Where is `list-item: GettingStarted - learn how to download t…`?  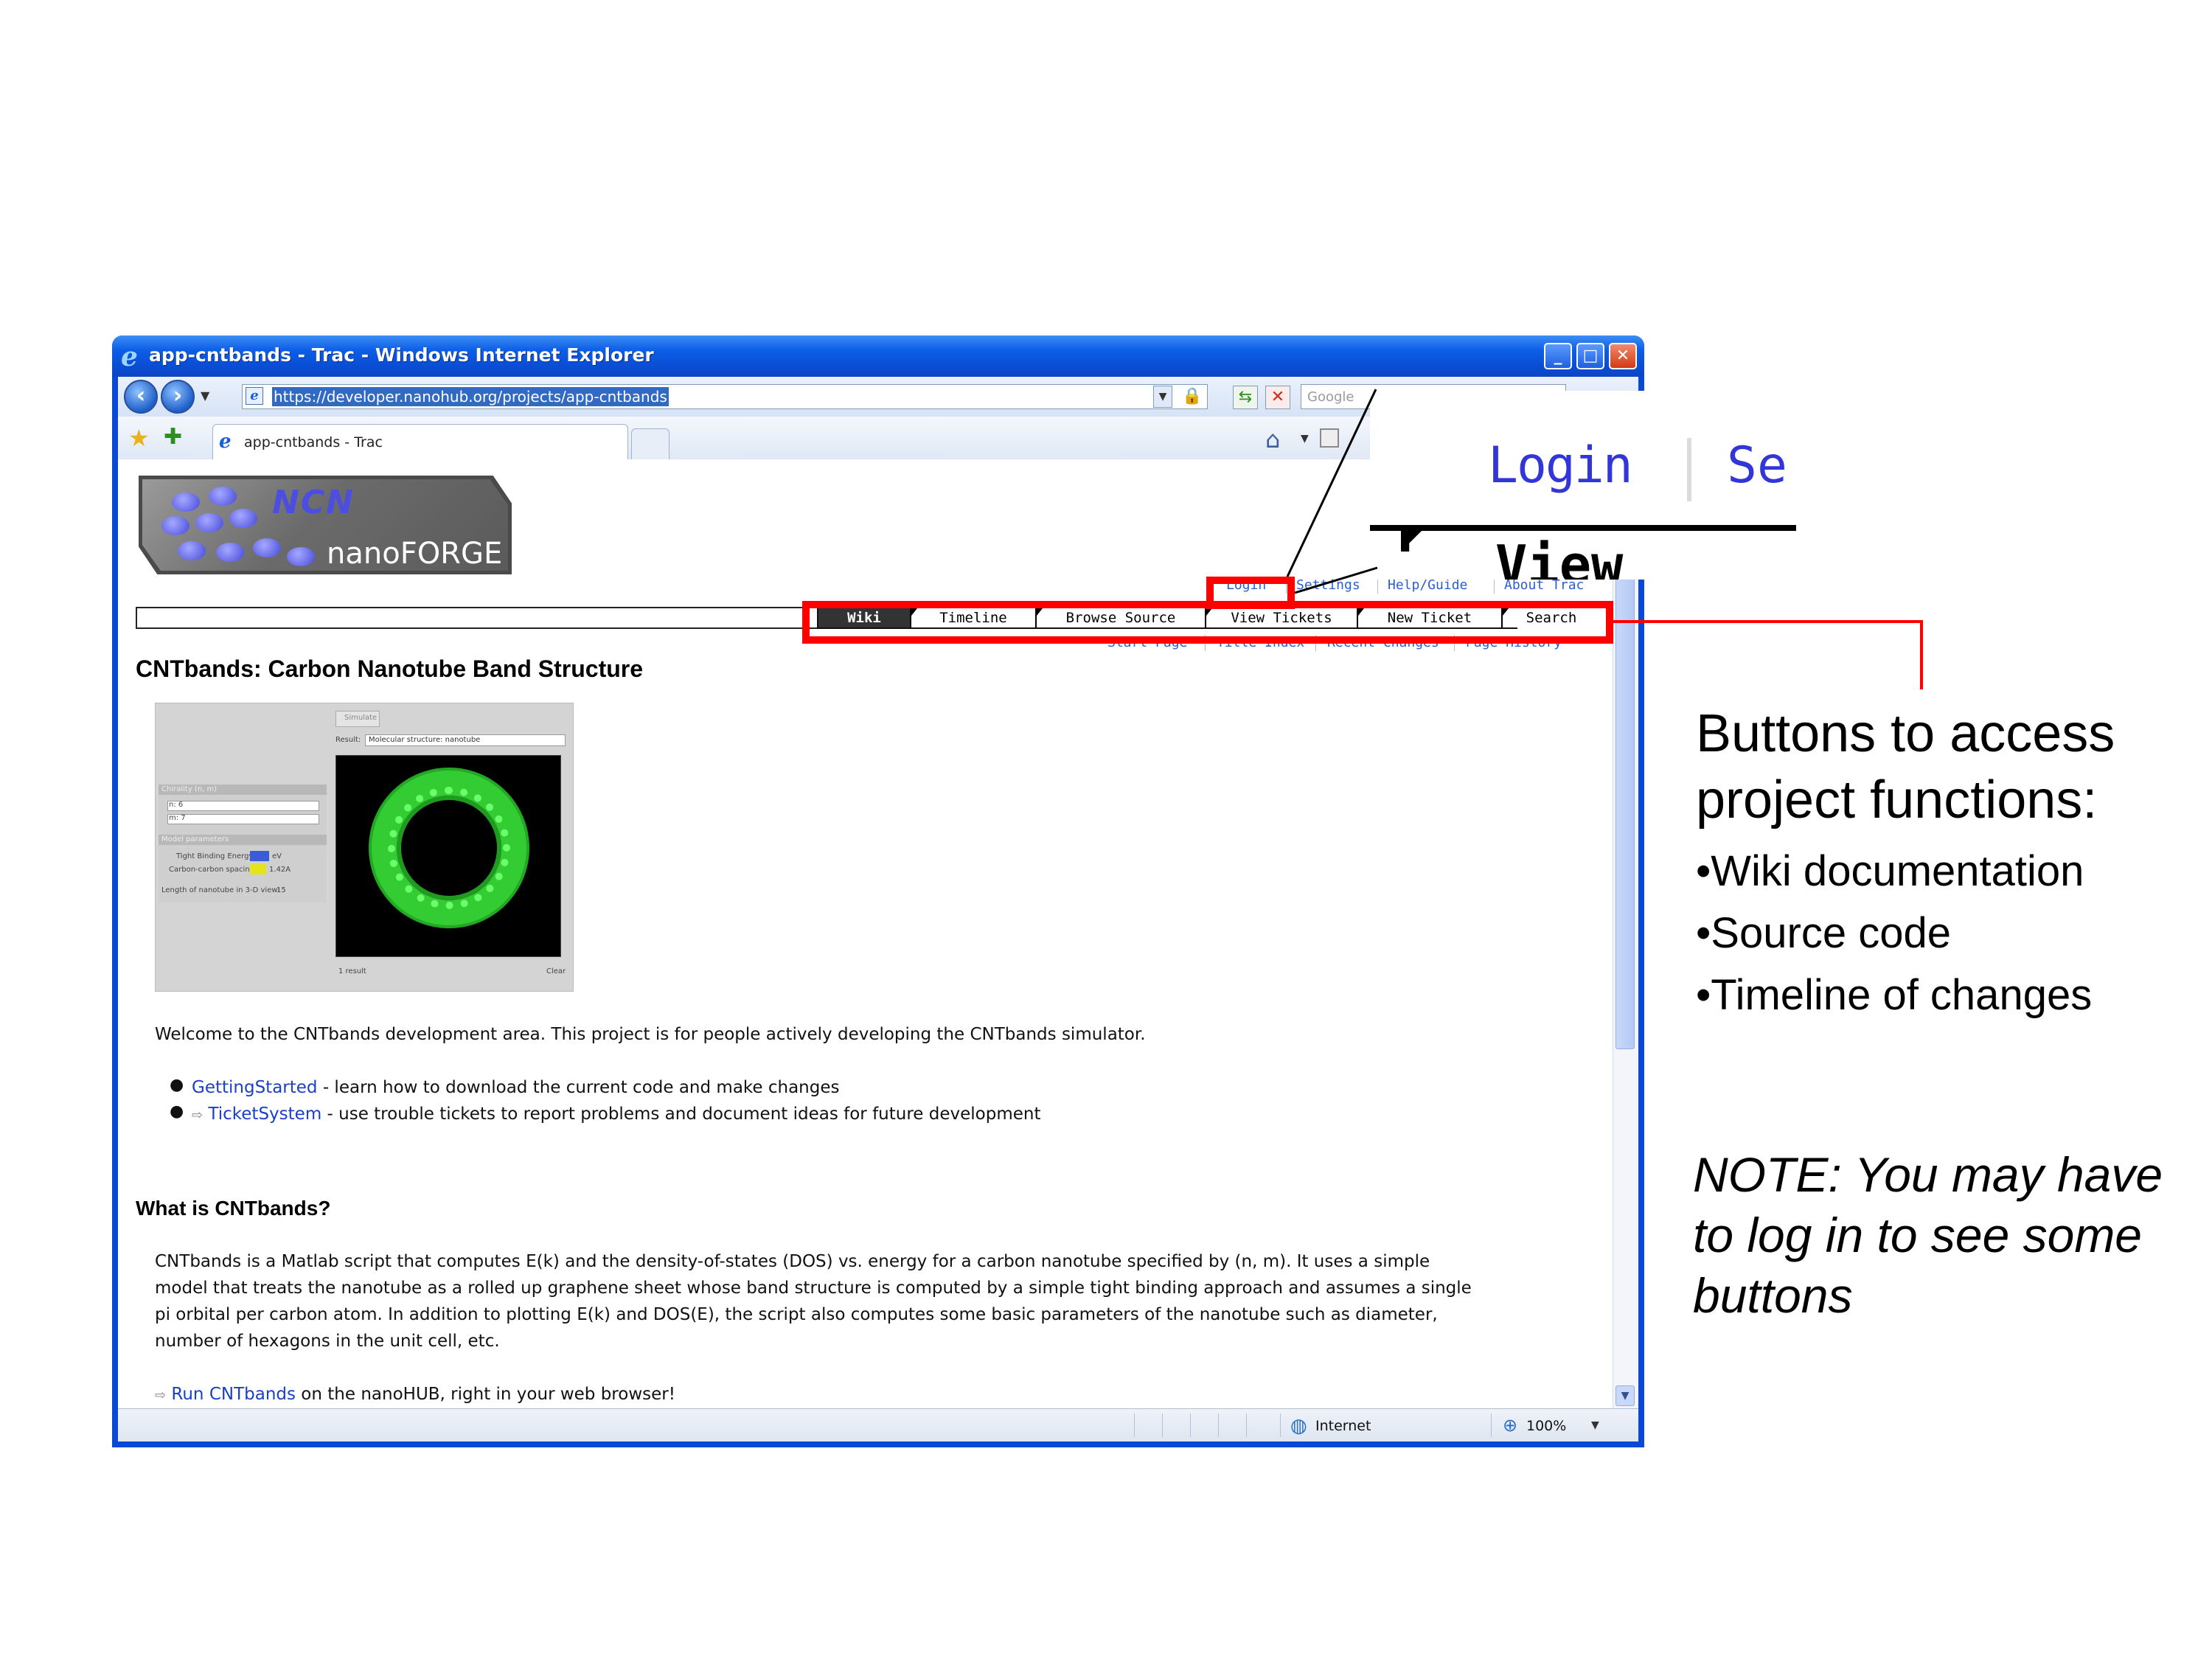
list-item: GettingStarted - learn how to download t… is located at coordinates (516, 1087).